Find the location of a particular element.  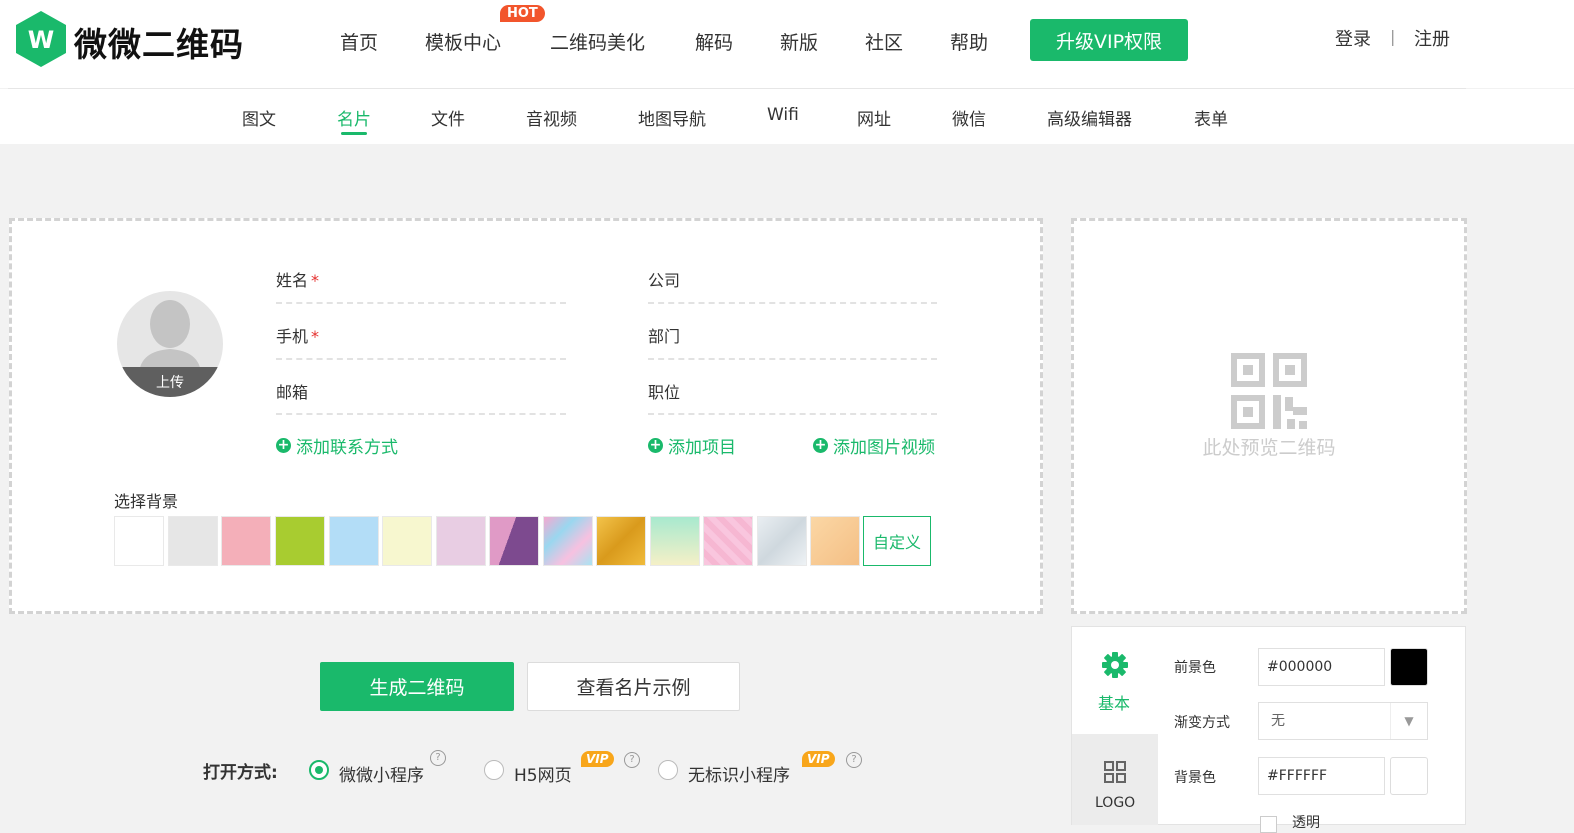

add-item-link: + 添加项目 is located at coordinates (692, 445).